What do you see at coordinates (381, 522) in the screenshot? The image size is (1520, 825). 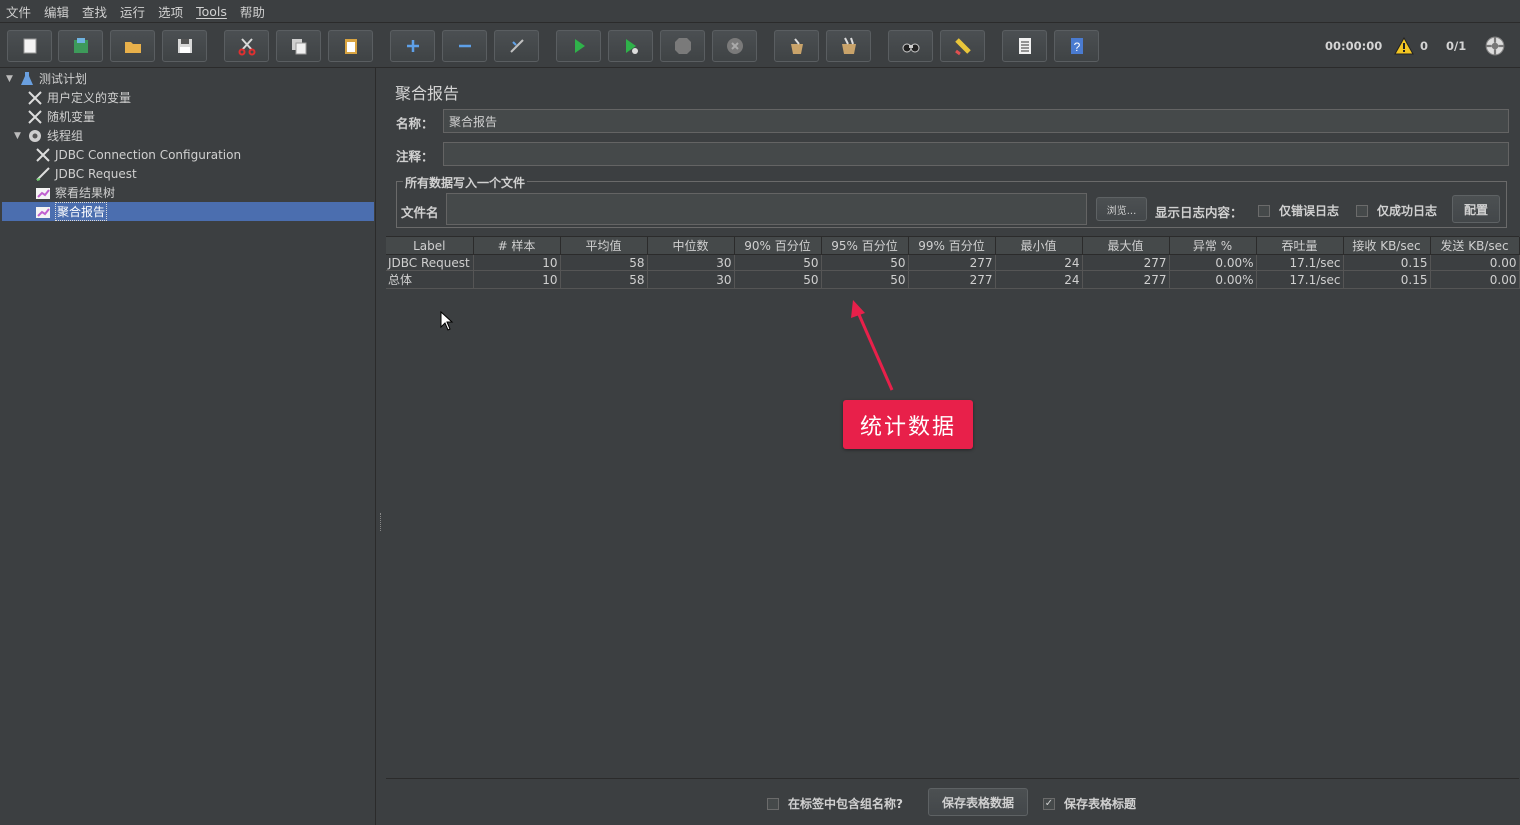 I see `splitter-grip` at bounding box center [381, 522].